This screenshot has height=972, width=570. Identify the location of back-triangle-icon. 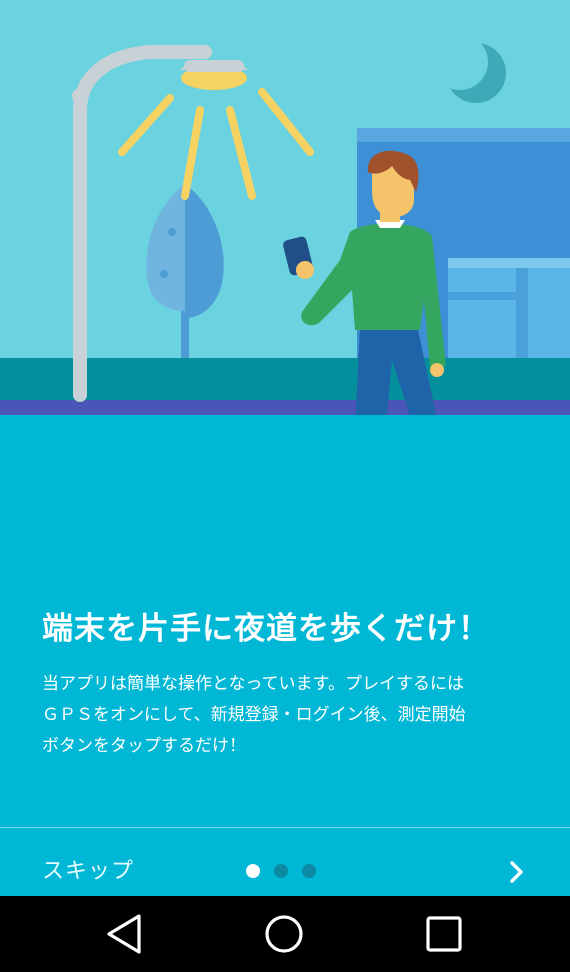
(125, 934).